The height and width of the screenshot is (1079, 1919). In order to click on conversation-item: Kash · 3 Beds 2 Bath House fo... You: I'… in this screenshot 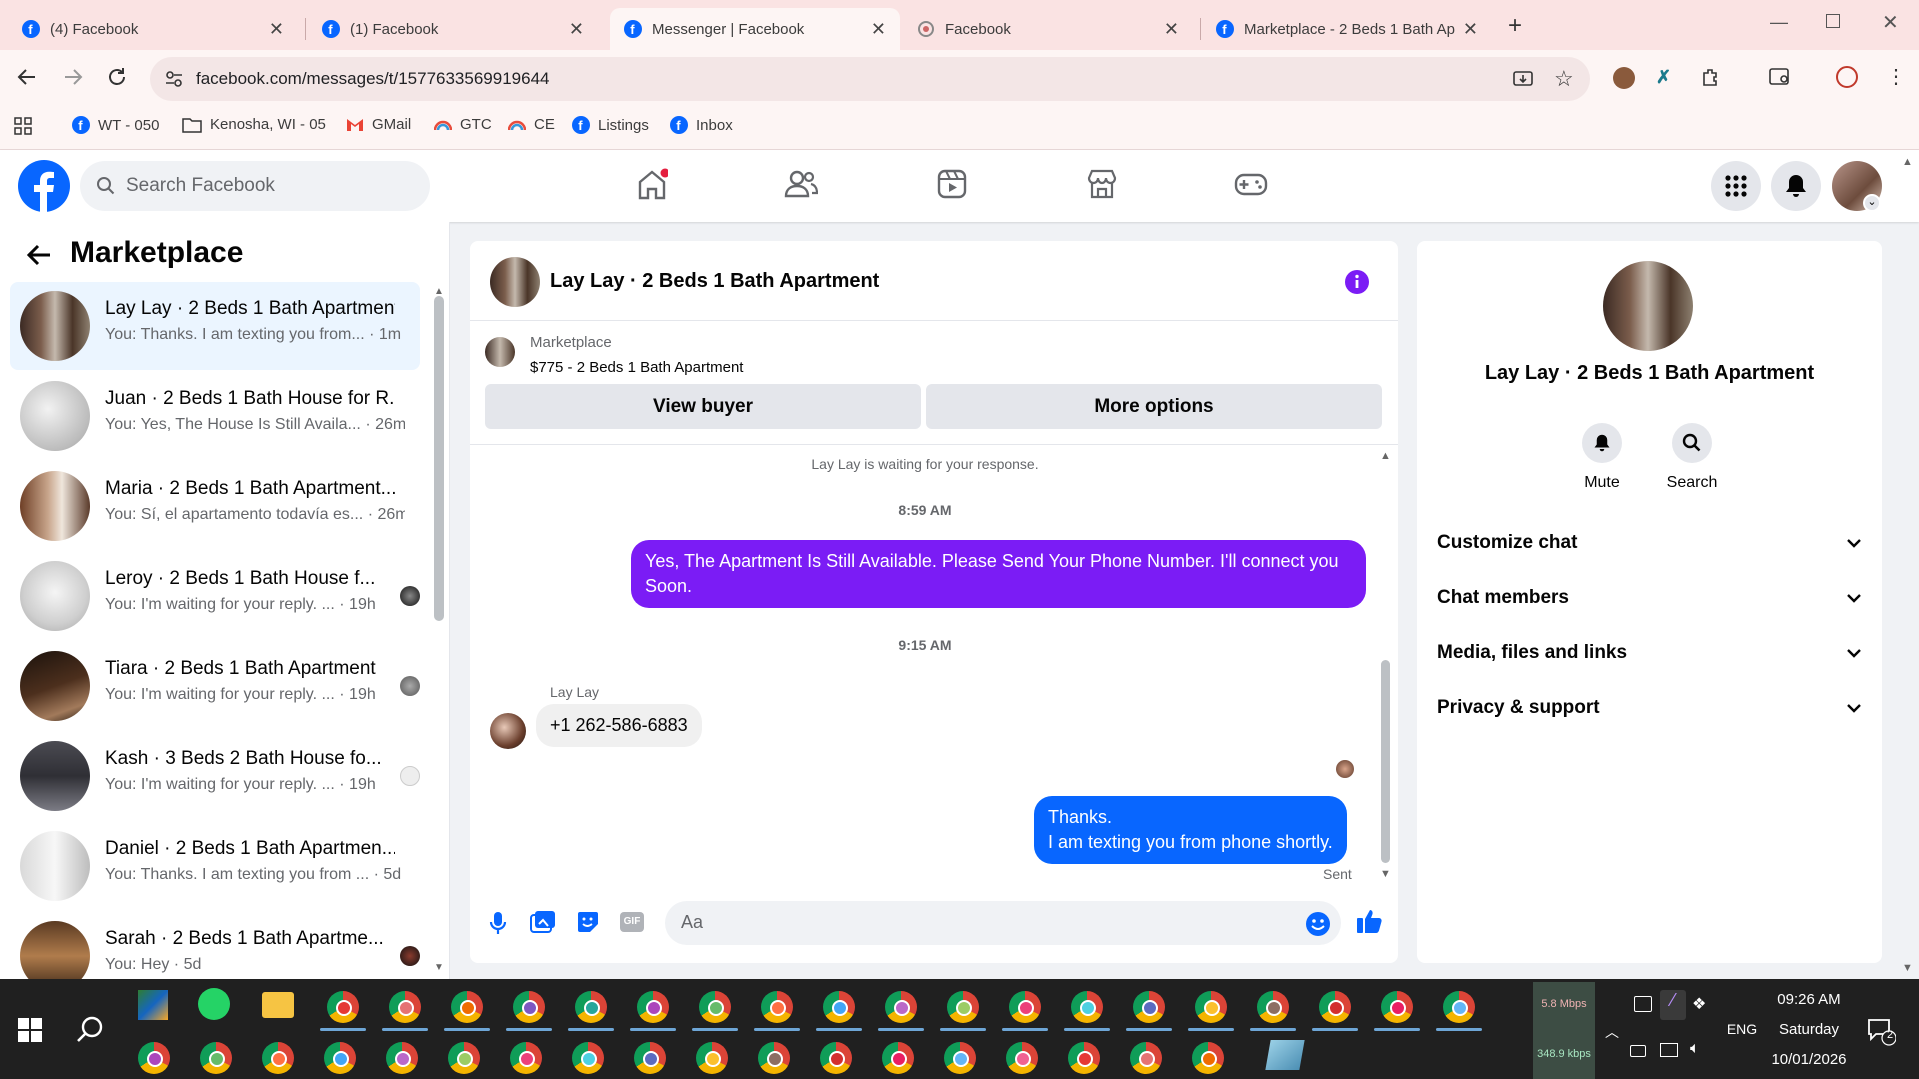, I will do `click(215, 776)`.